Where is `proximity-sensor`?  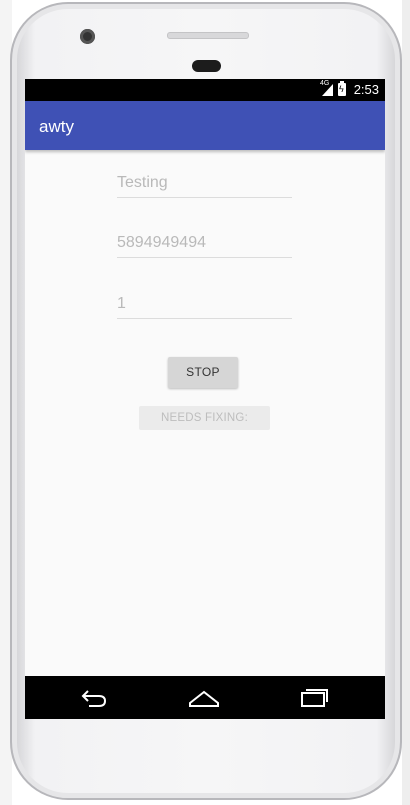 proximity-sensor is located at coordinates (206, 66).